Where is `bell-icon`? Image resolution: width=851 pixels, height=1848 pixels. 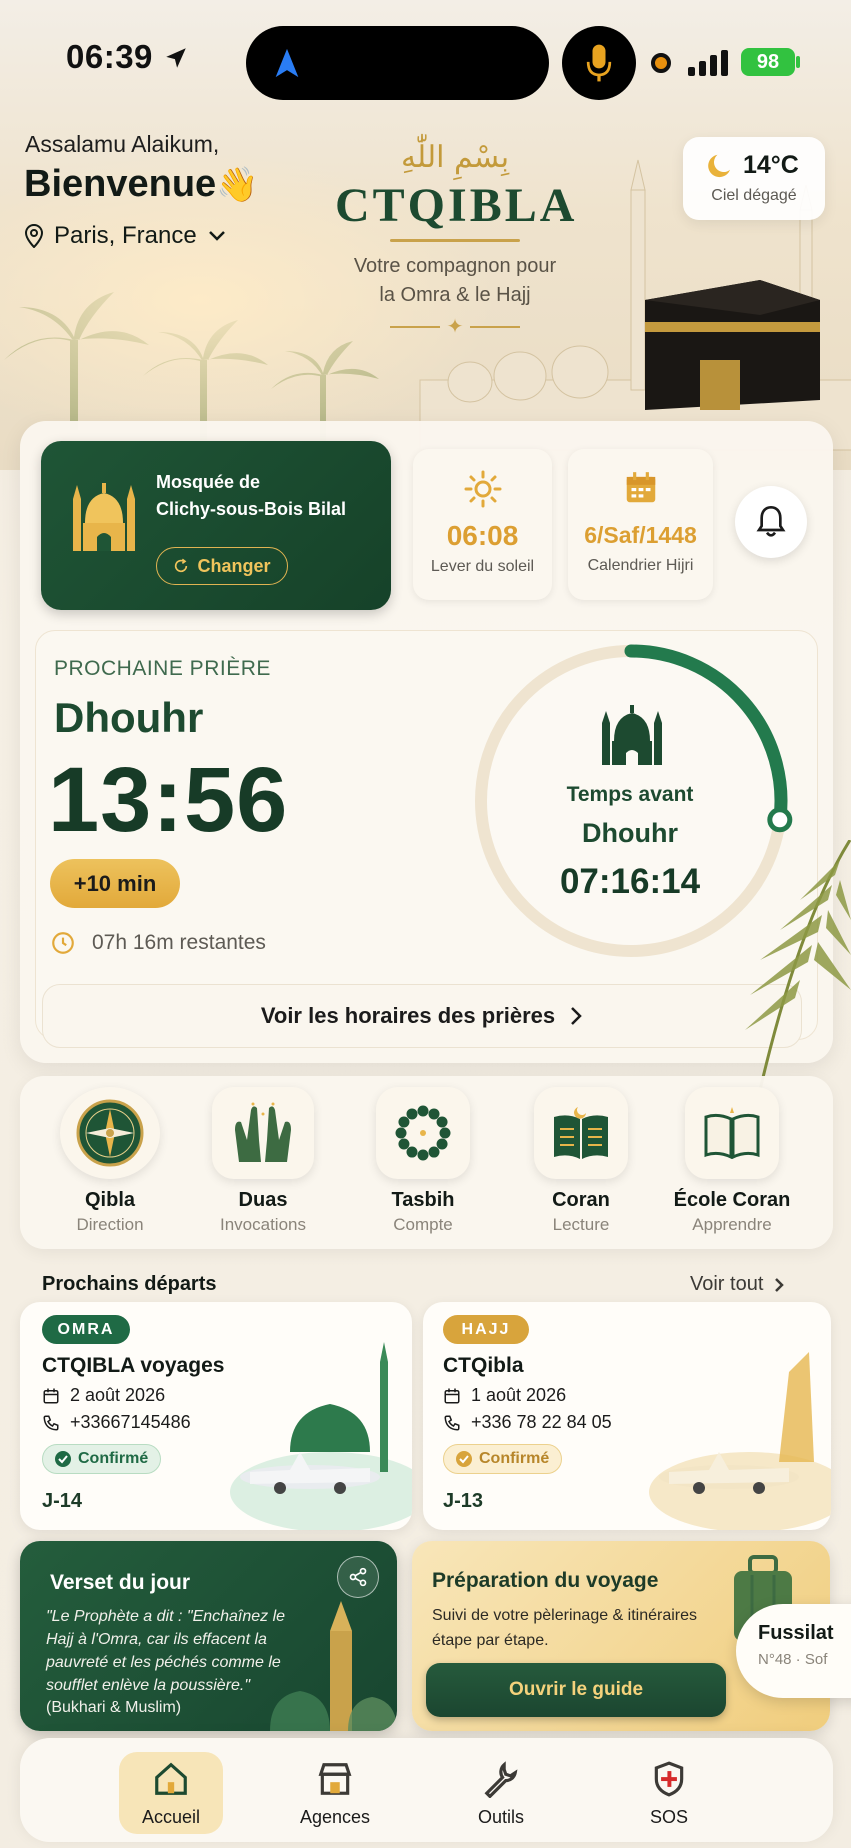 bell-icon is located at coordinates (771, 521).